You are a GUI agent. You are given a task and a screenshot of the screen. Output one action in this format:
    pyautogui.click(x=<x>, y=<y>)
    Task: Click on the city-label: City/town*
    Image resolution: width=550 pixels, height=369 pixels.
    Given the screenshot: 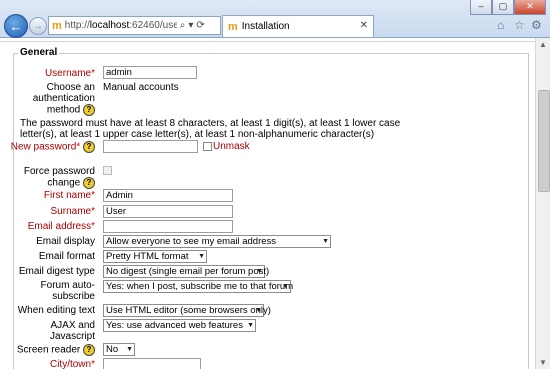 What is the action you would take?
    pyautogui.click(x=72, y=364)
    